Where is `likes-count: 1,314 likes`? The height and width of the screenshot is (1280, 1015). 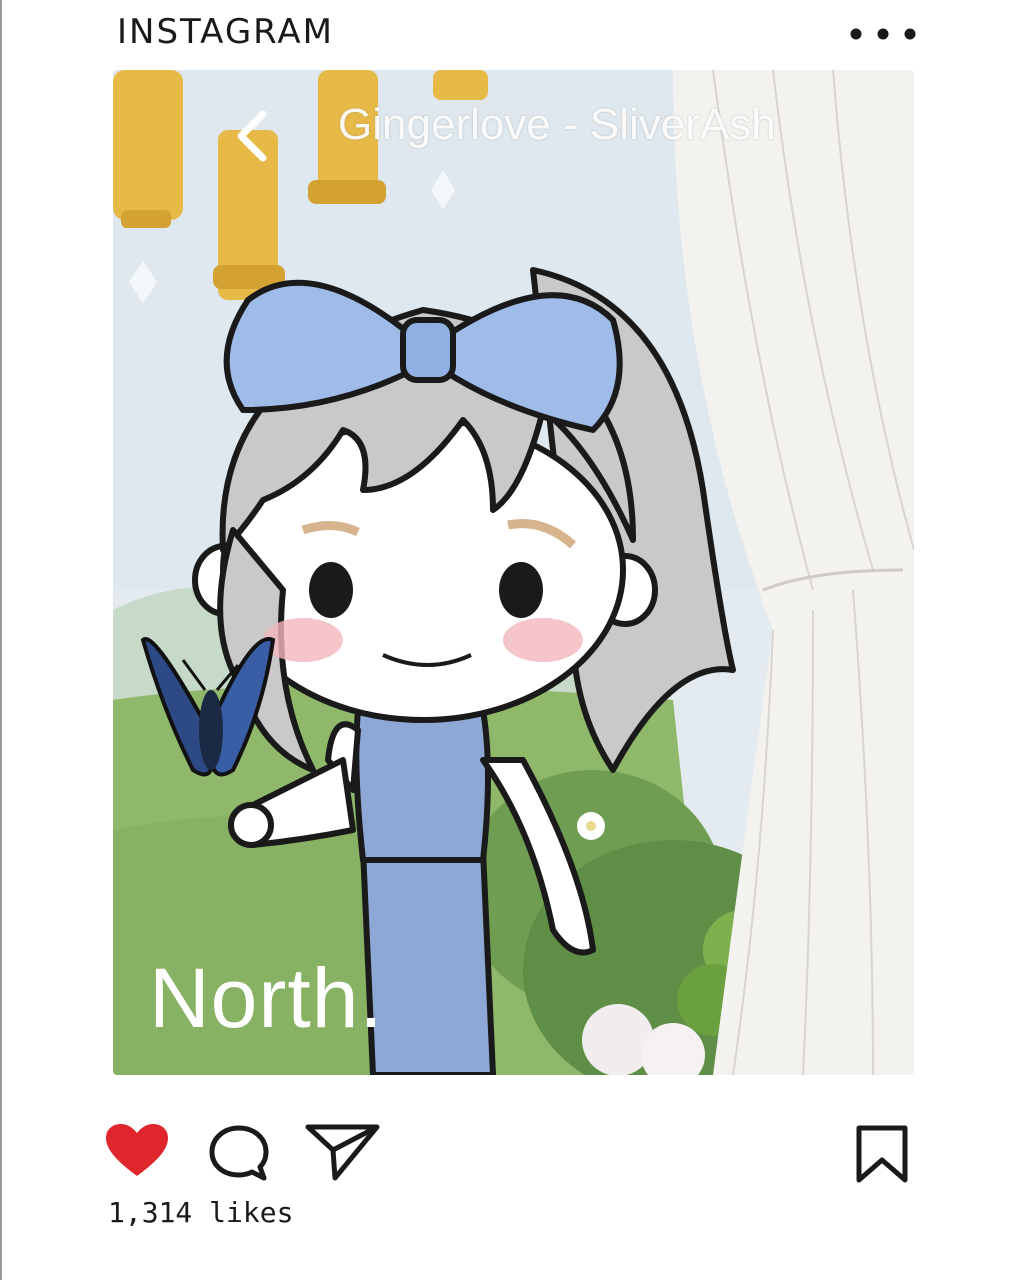
likes-count: 1,314 likes is located at coordinates (200, 1212).